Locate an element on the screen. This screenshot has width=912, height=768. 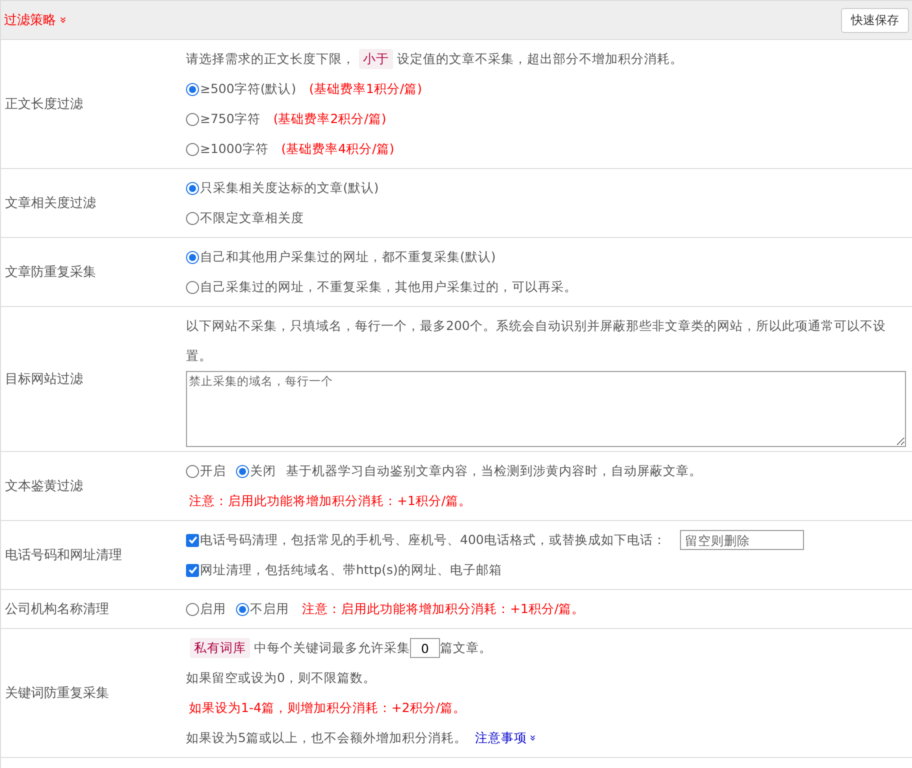
warning-note: 如果设为1-4篇，则增加积分消耗：+2积分/篇。 is located at coordinates (327, 708).